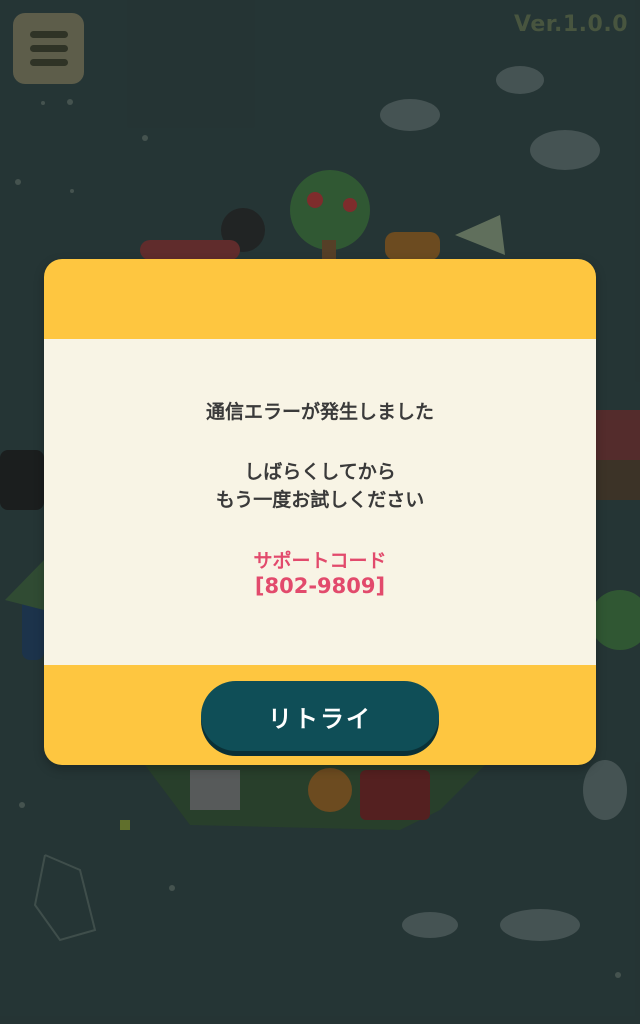  I want to click on error-message-line: しばらくしてから, so click(320, 472).